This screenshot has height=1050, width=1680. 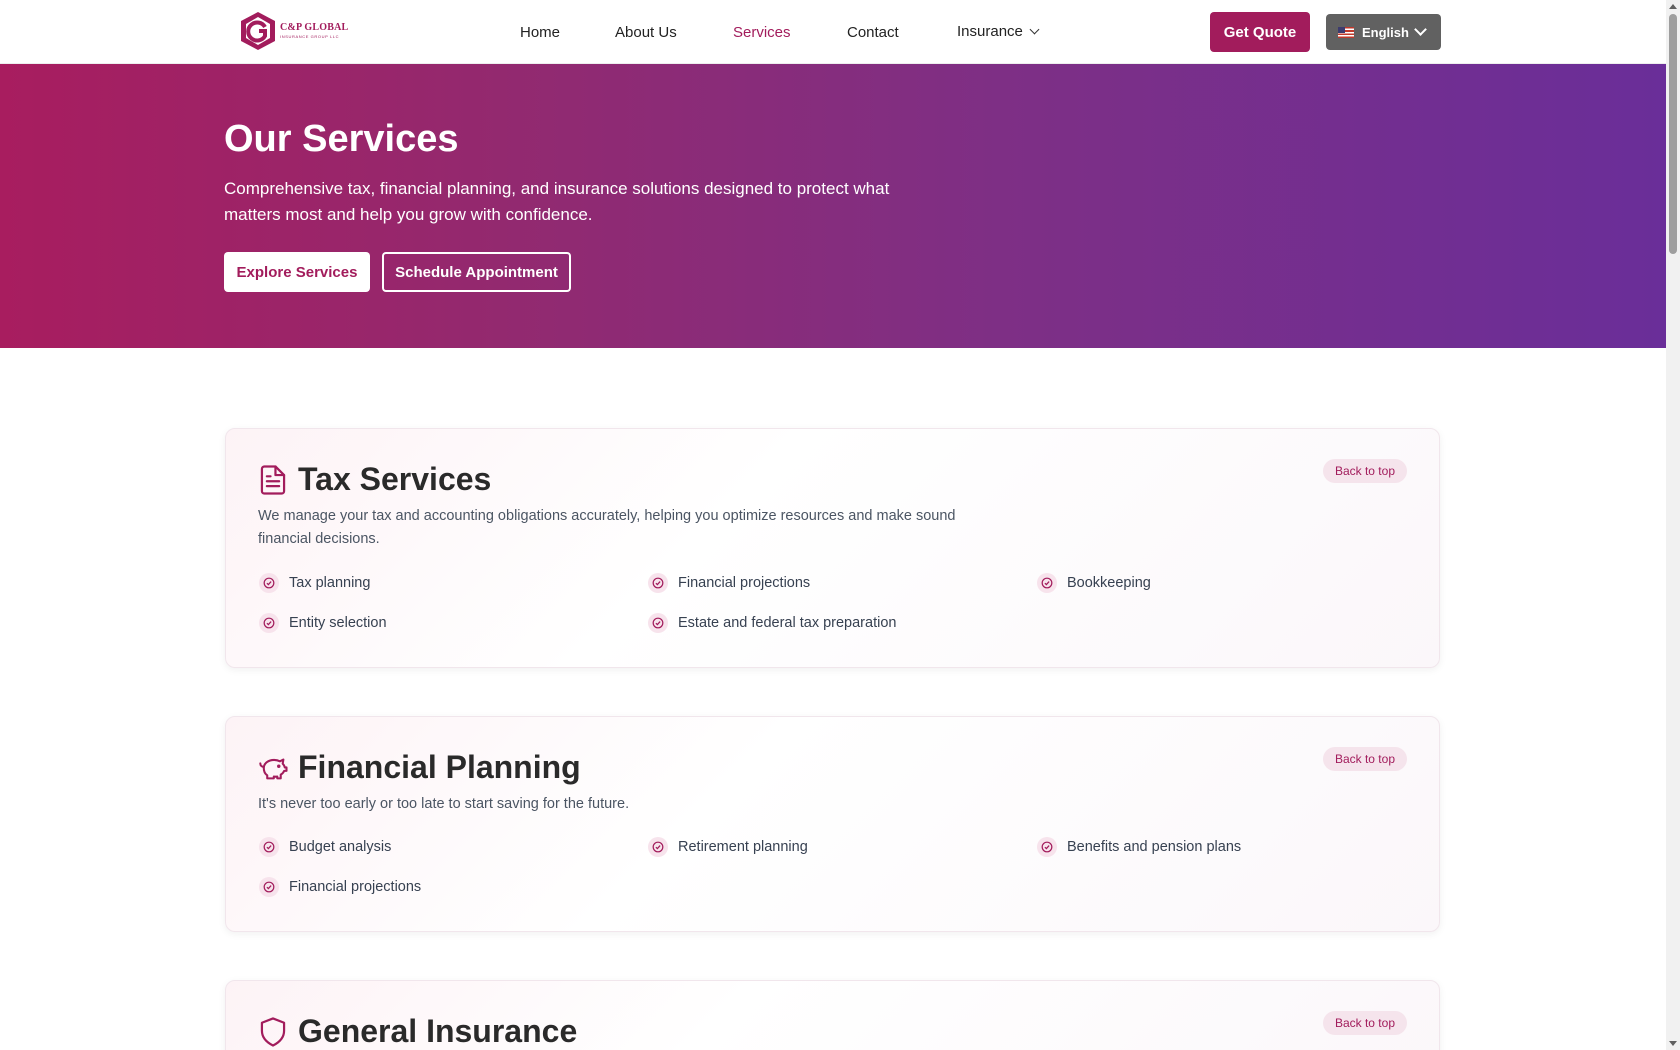 I want to click on logo-mark-icon, so click(x=258, y=31).